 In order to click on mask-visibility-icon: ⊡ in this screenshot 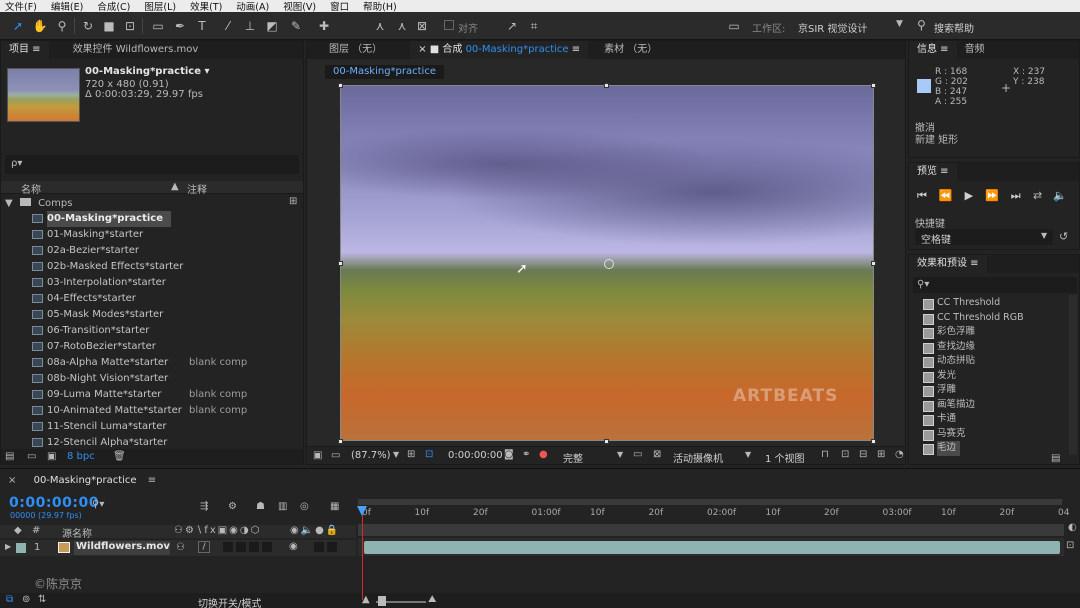, I will do `click(429, 454)`.